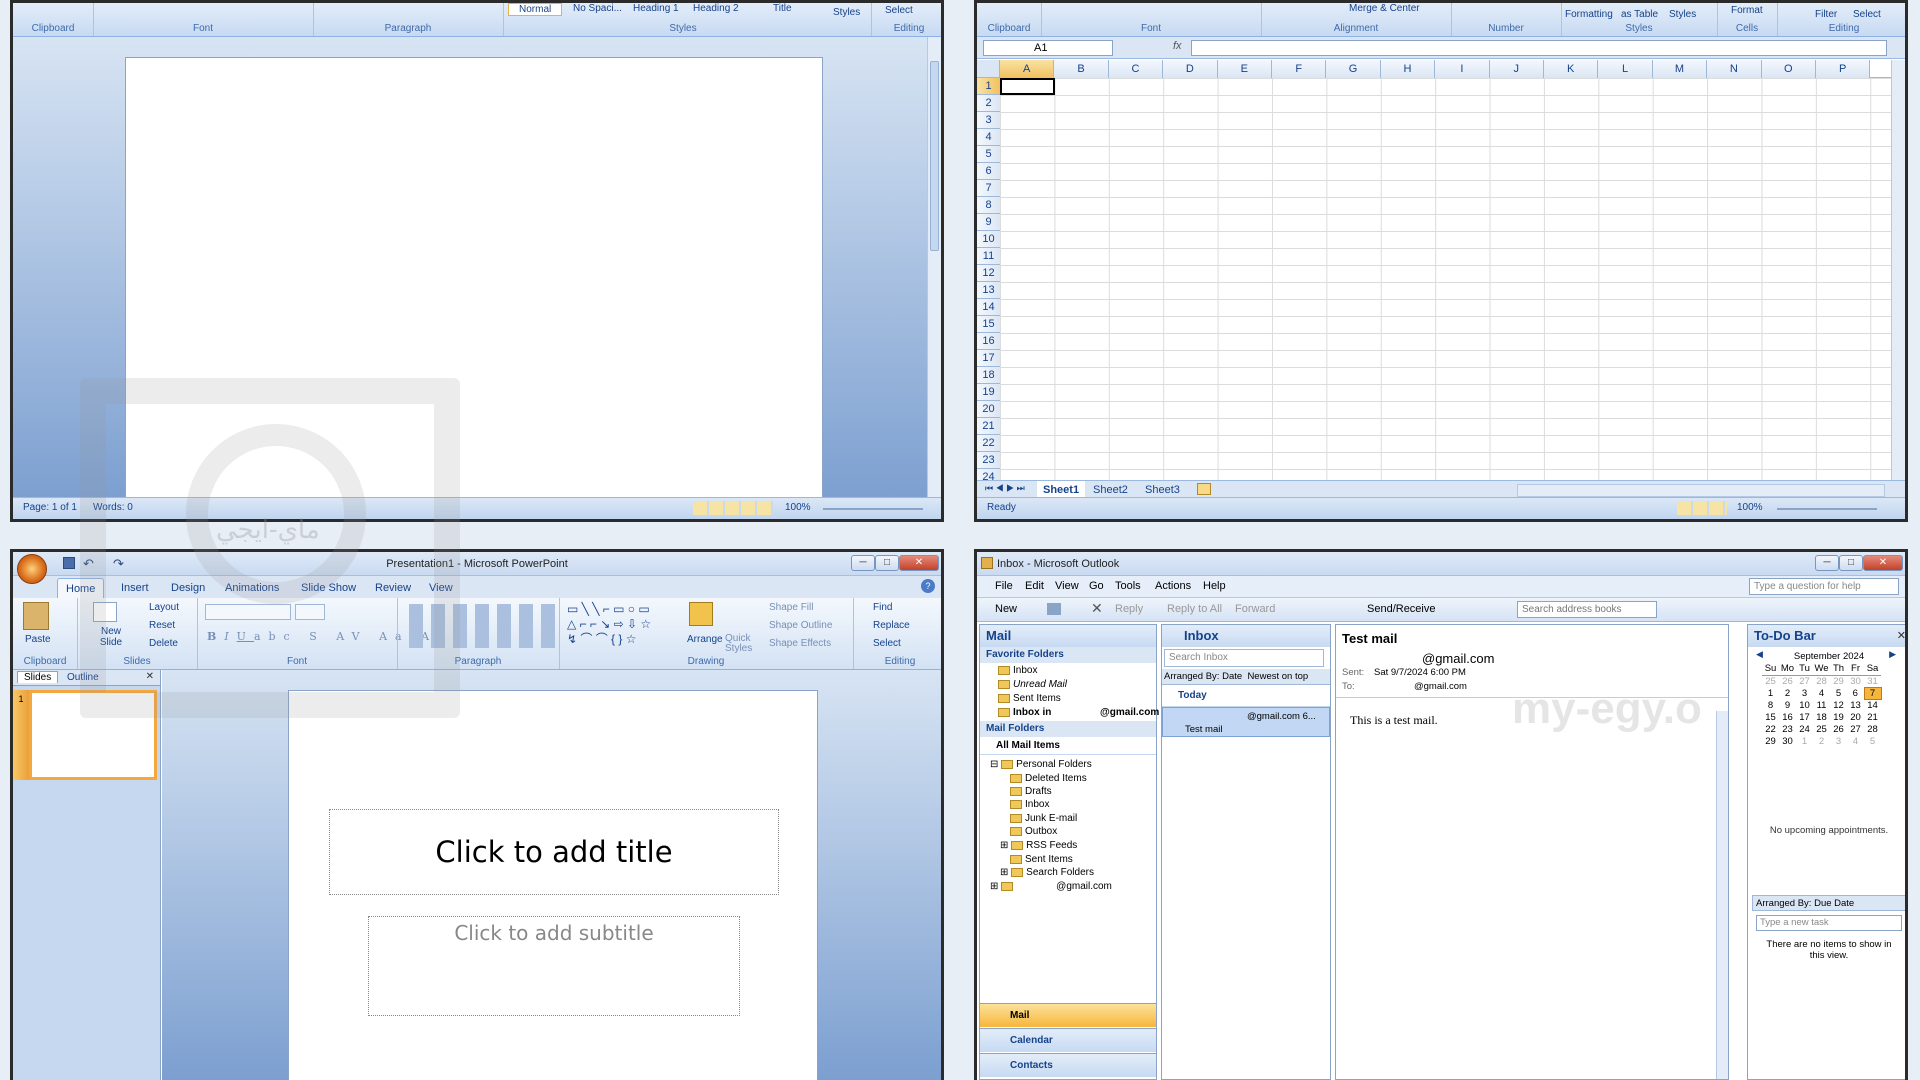 Image resolution: width=1920 pixels, height=1080 pixels. I want to click on menu-go: Go, so click(1096, 586).